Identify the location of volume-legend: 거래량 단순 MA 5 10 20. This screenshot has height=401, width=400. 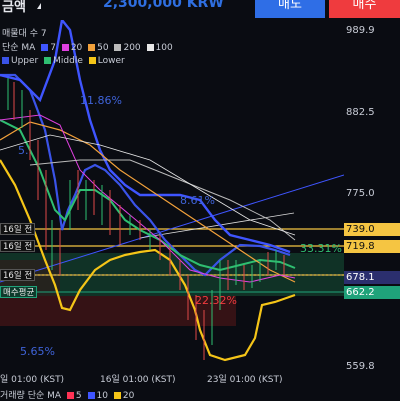
(67, 394).